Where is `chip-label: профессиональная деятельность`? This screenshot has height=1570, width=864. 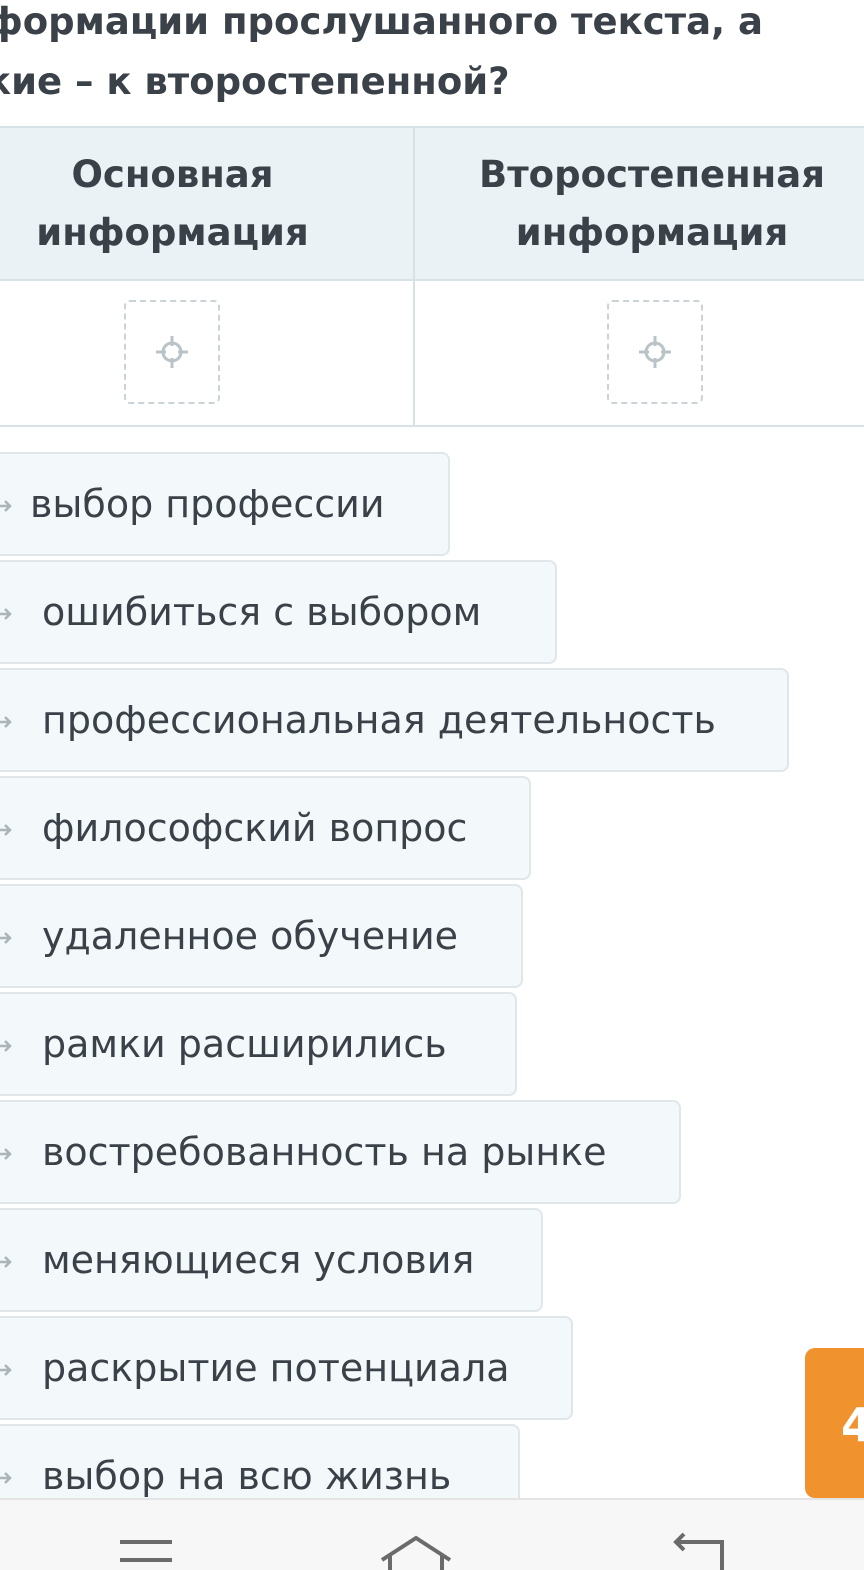 chip-label: профессиональная деятельность is located at coordinates (379, 720).